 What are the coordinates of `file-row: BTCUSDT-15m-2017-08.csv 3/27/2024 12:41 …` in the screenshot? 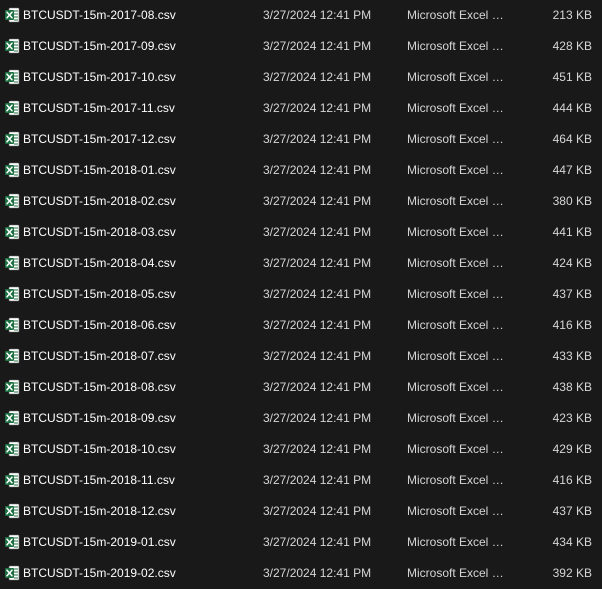 It's located at (301, 15).